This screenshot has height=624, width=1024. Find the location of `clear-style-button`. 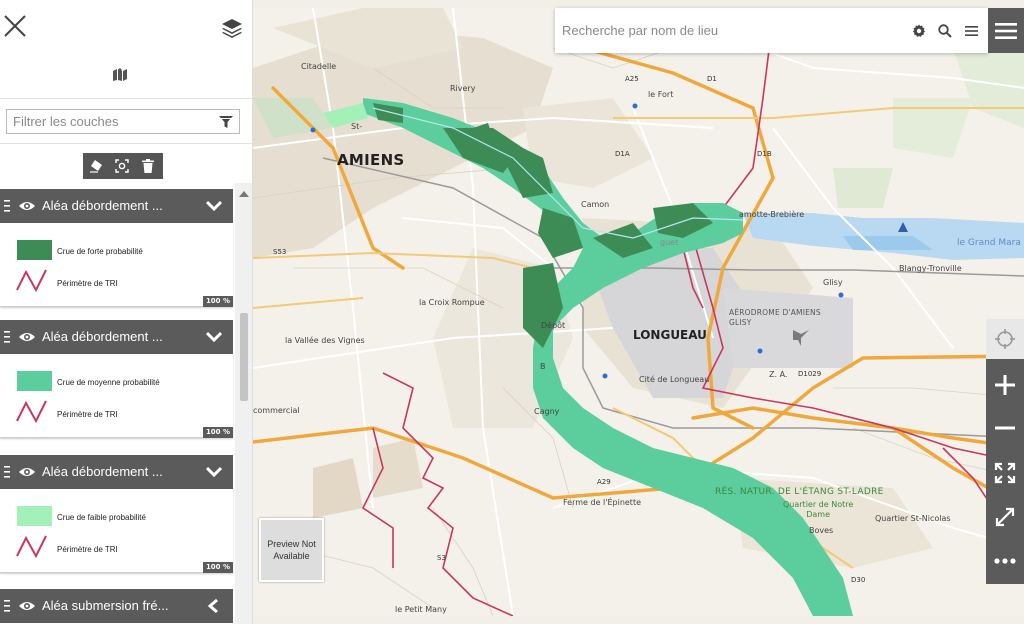

clear-style-button is located at coordinates (96, 166).